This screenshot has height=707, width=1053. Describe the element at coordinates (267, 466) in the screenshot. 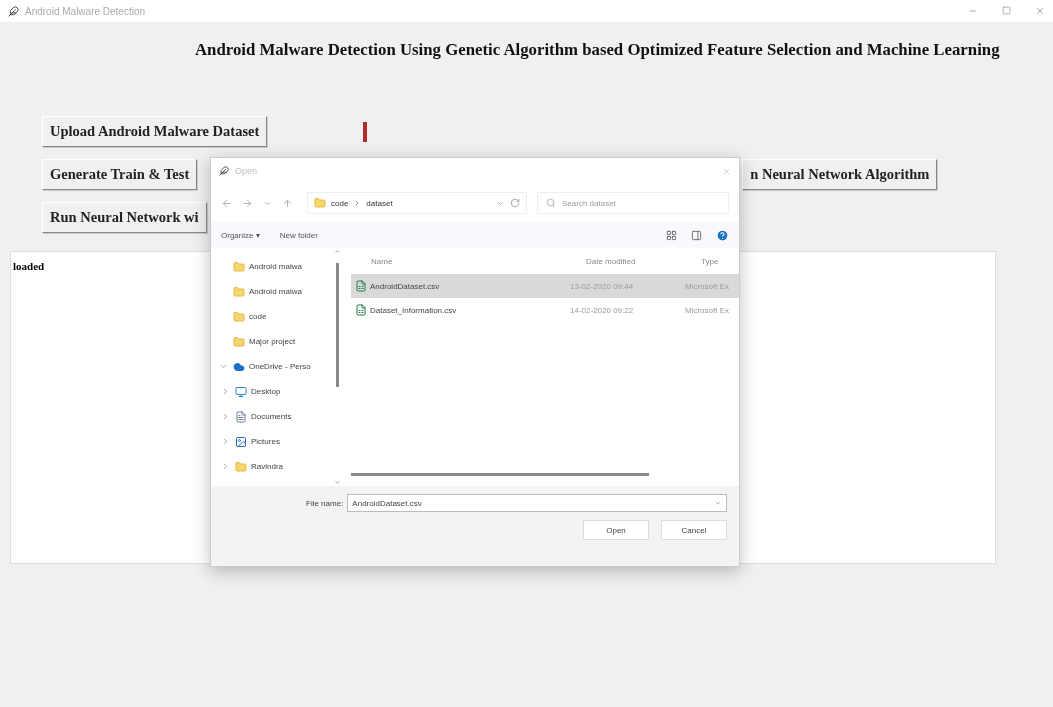

I see `nav-item: Ravindra` at that location.